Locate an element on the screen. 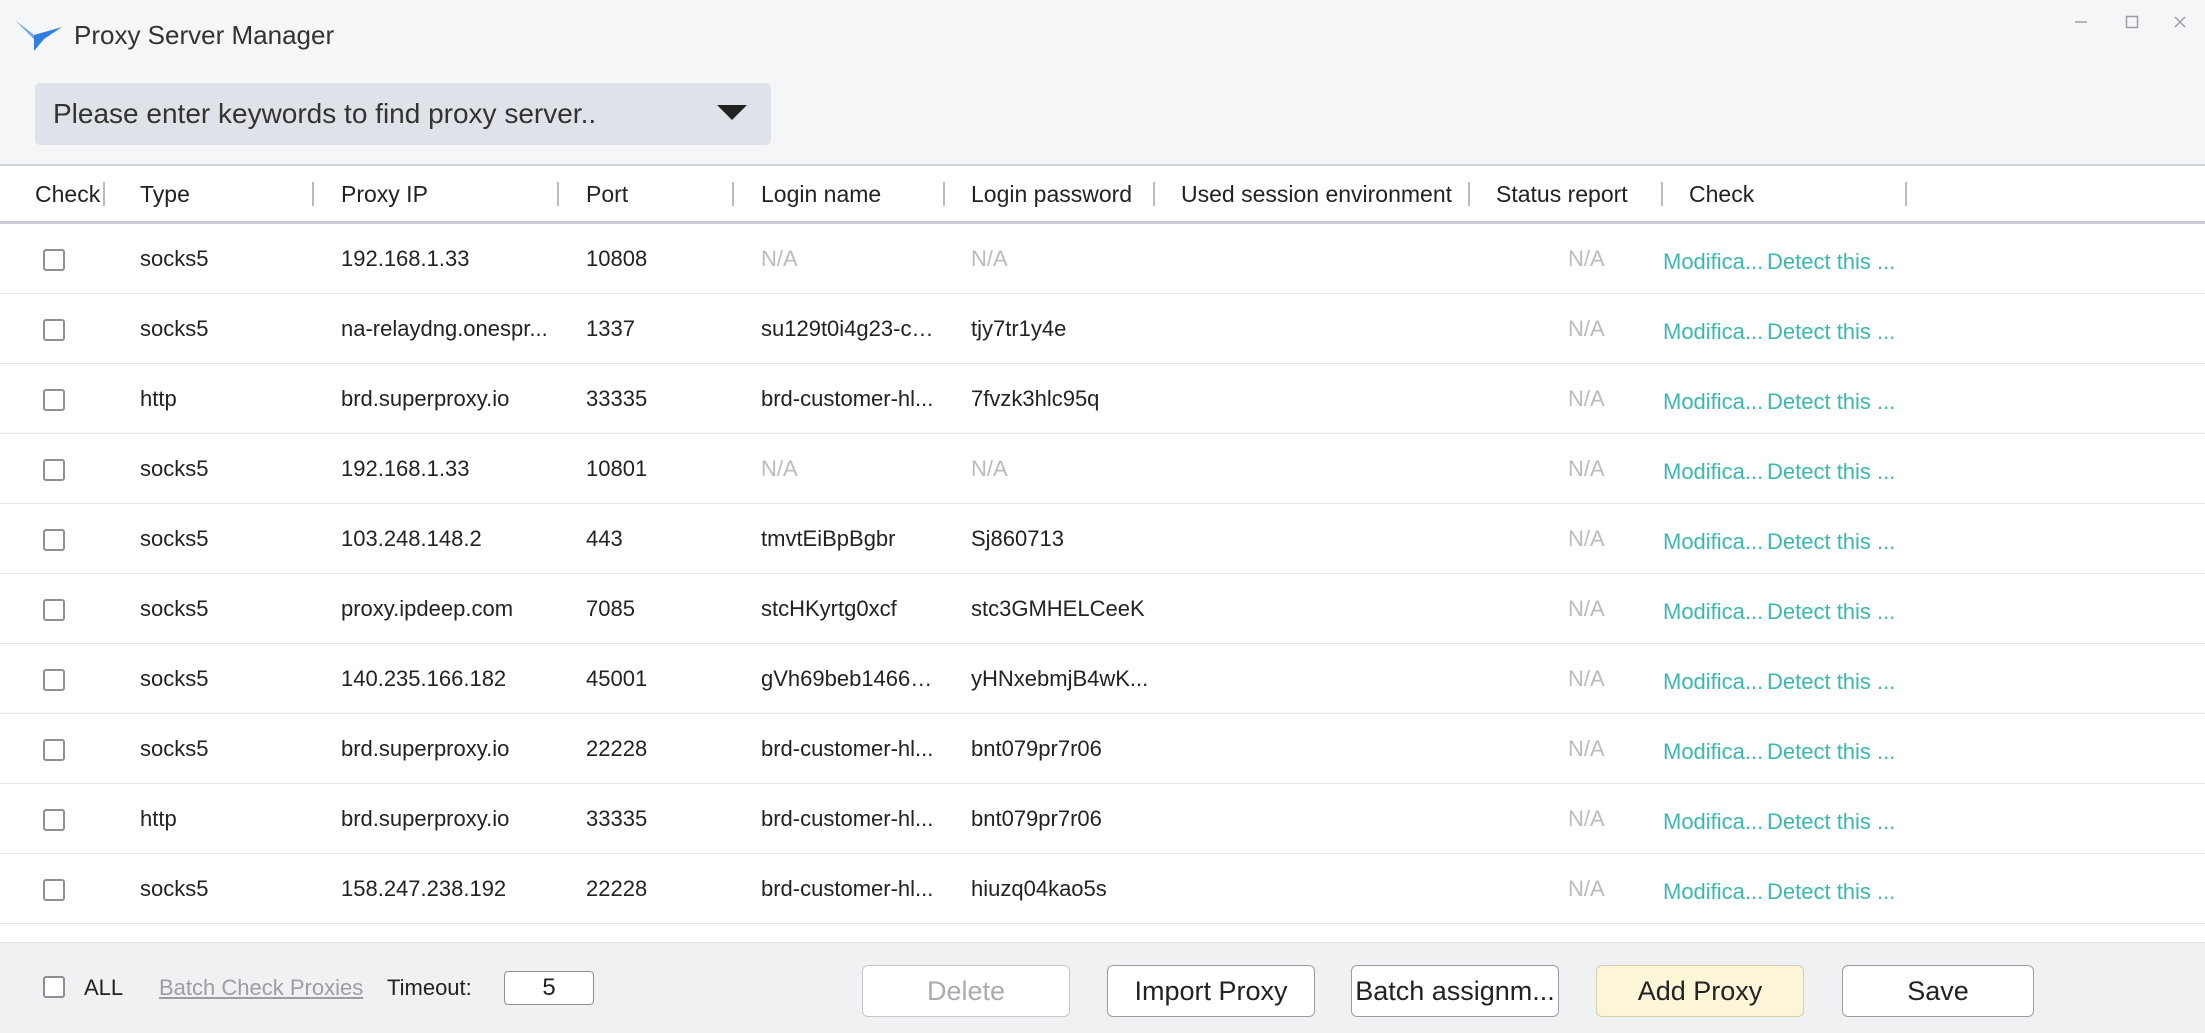 This screenshot has height=1033, width=2205. cell-login-password: bnt079pr7r06 is located at coordinates (1036, 748).